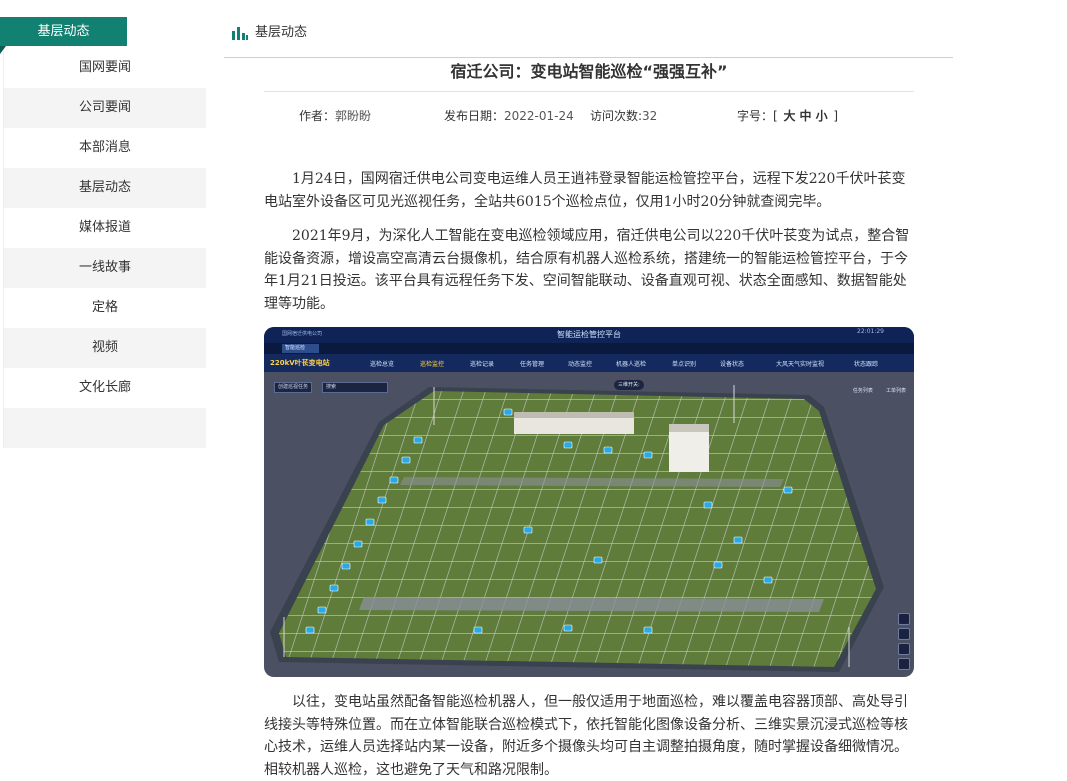 The height and width of the screenshot is (781, 1067). I want to click on sidebar-item-snapshots: 定格, so click(104, 308).